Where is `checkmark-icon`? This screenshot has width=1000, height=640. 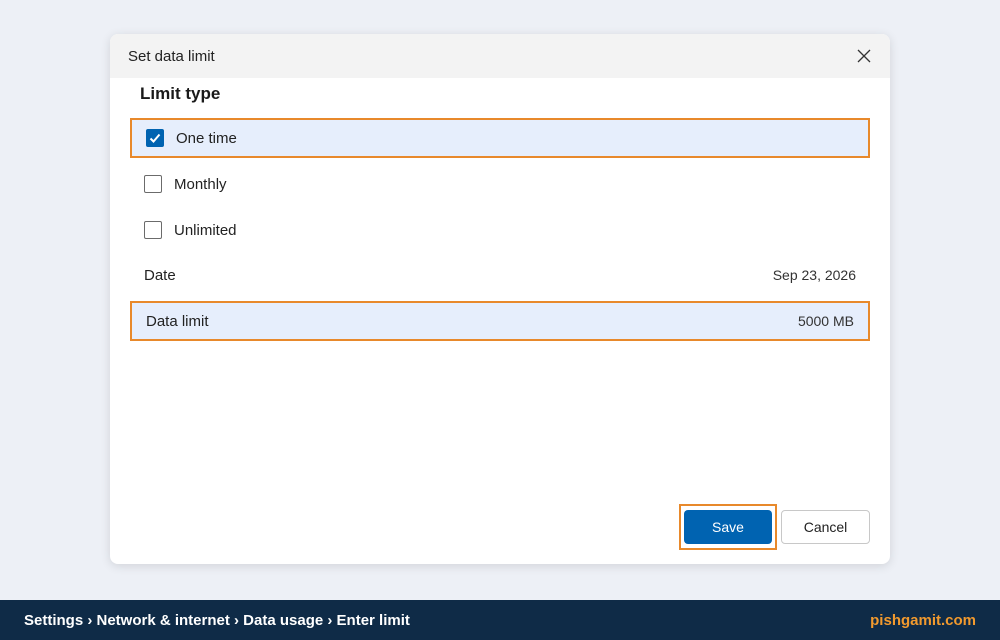 checkmark-icon is located at coordinates (155, 138).